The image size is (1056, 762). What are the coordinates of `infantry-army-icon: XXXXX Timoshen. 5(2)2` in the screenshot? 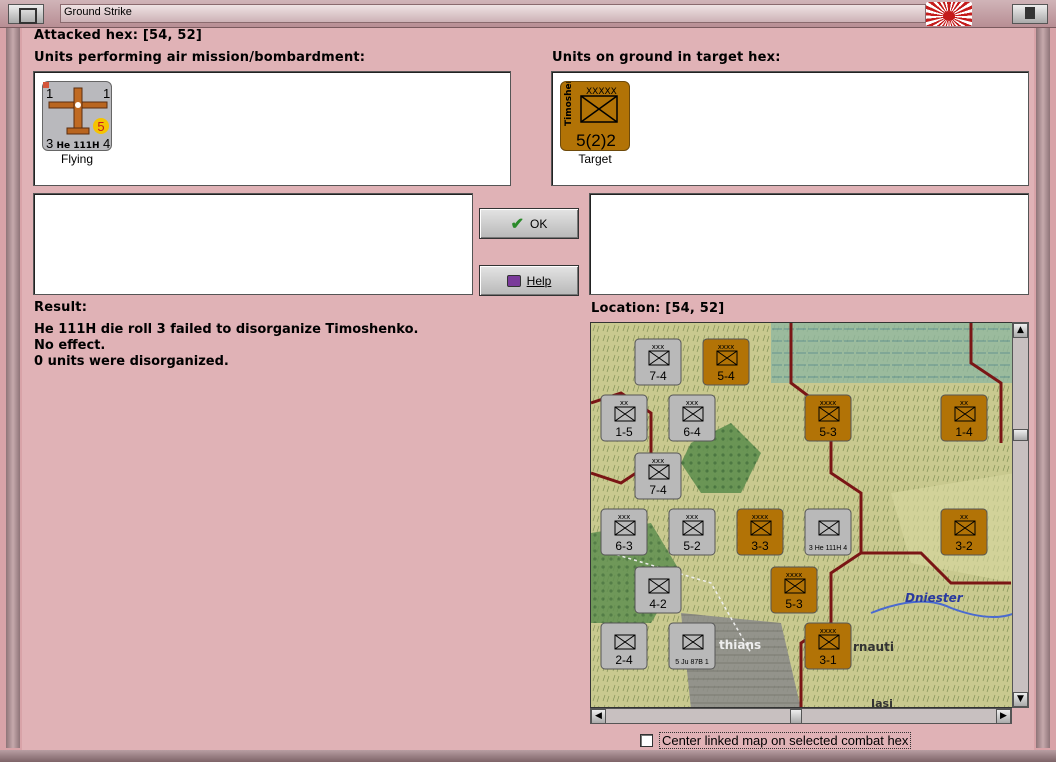 It's located at (591, 112).